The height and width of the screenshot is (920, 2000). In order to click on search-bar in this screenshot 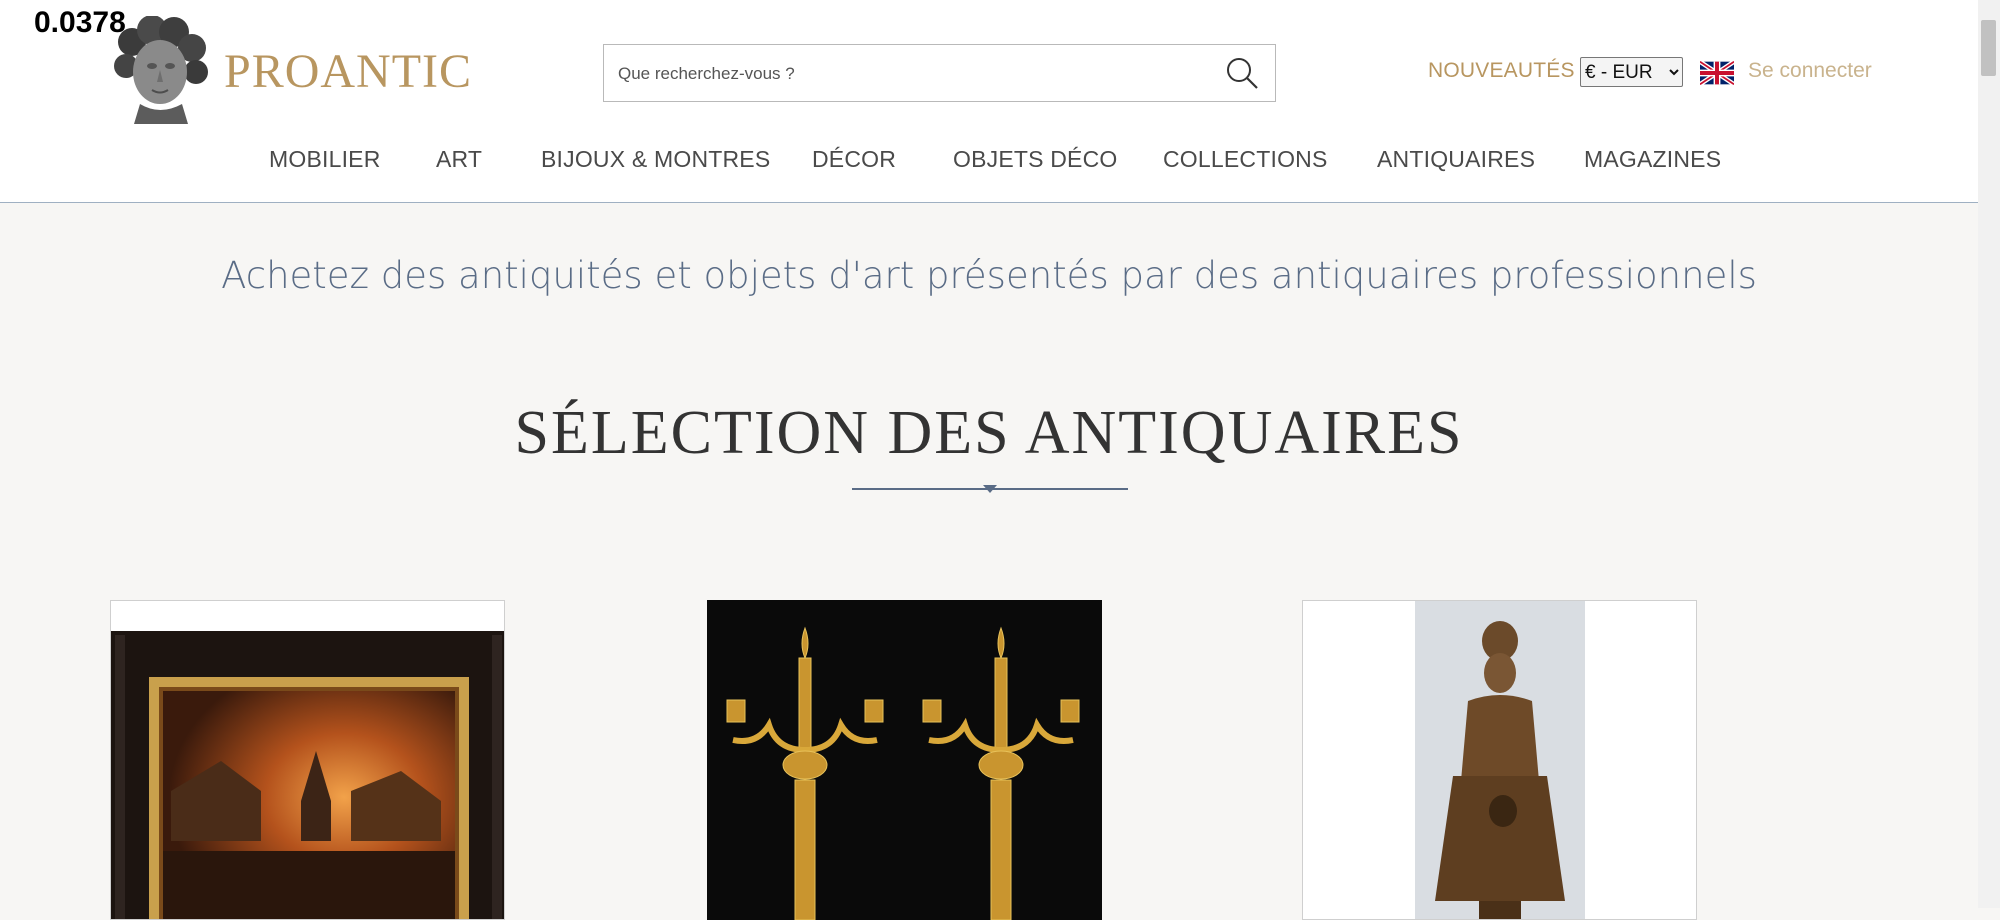, I will do `click(939, 73)`.